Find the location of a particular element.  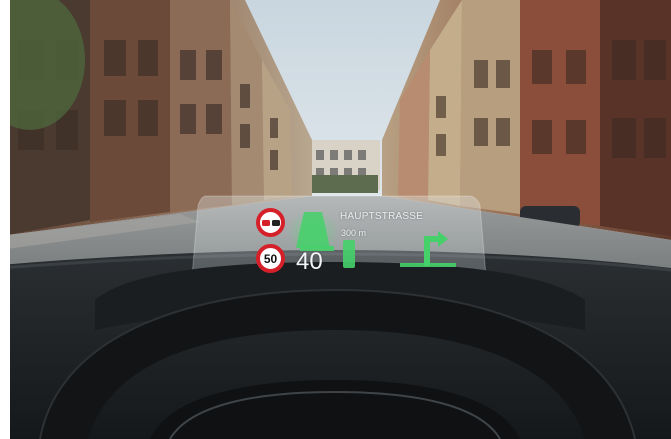

no-overtaking-sign-icon is located at coordinates (270, 222).